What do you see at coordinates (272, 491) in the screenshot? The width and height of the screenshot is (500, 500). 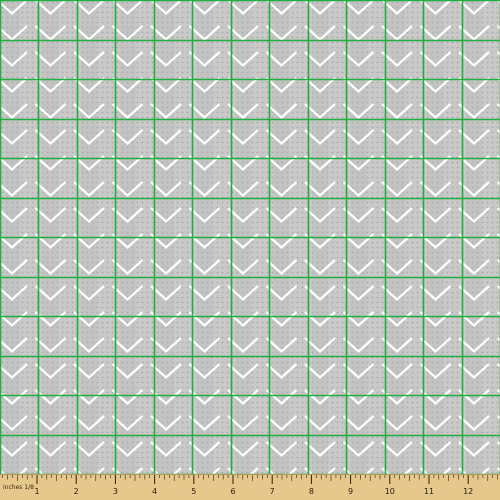 I see `ruler-number: 7` at bounding box center [272, 491].